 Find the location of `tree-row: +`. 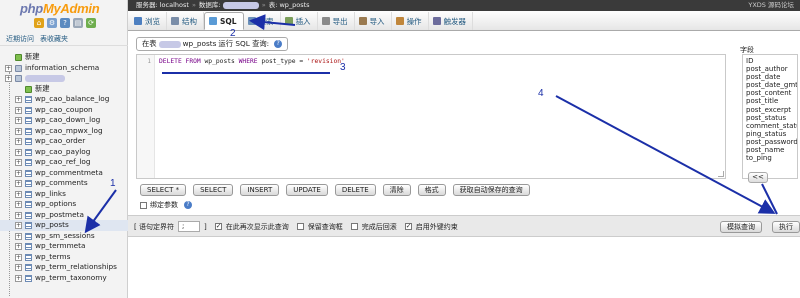

tree-row: + is located at coordinates (64, 78).